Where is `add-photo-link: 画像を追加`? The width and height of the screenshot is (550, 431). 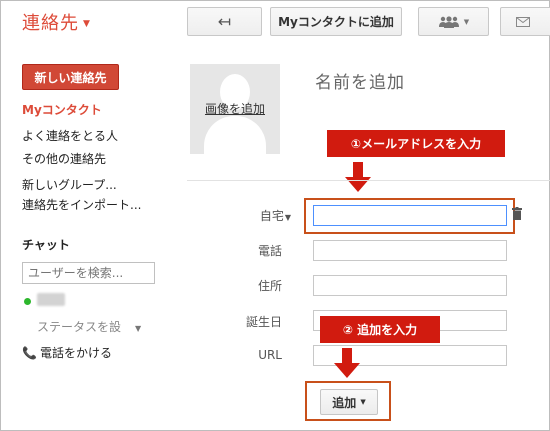
add-photo-link: 画像を追加 is located at coordinates (235, 108).